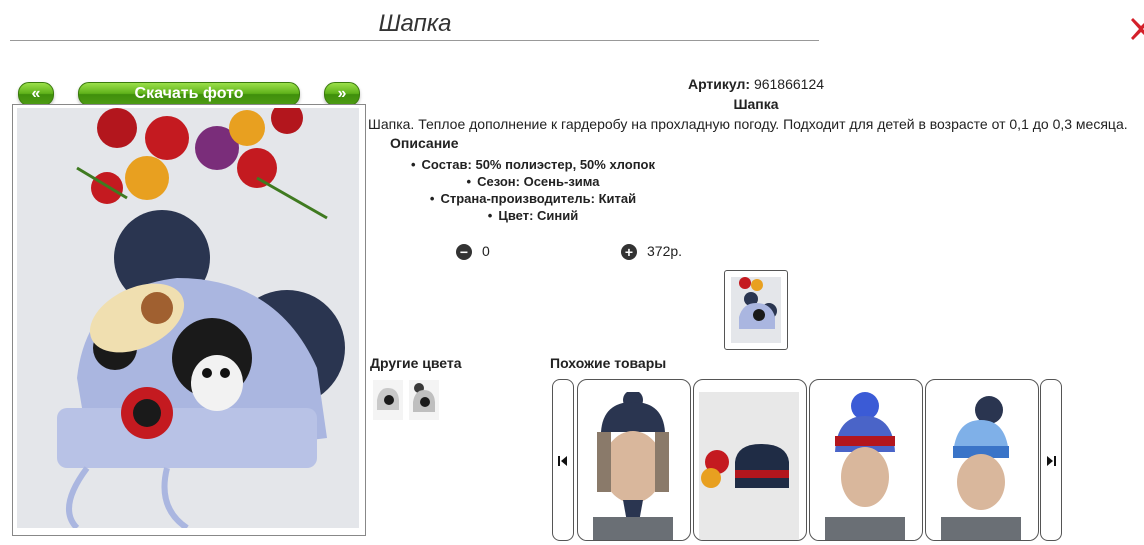 Image resolution: width=1144 pixels, height=545 pixels. I want to click on spec-item: • Сезон: Осень-зима, so click(533, 181).